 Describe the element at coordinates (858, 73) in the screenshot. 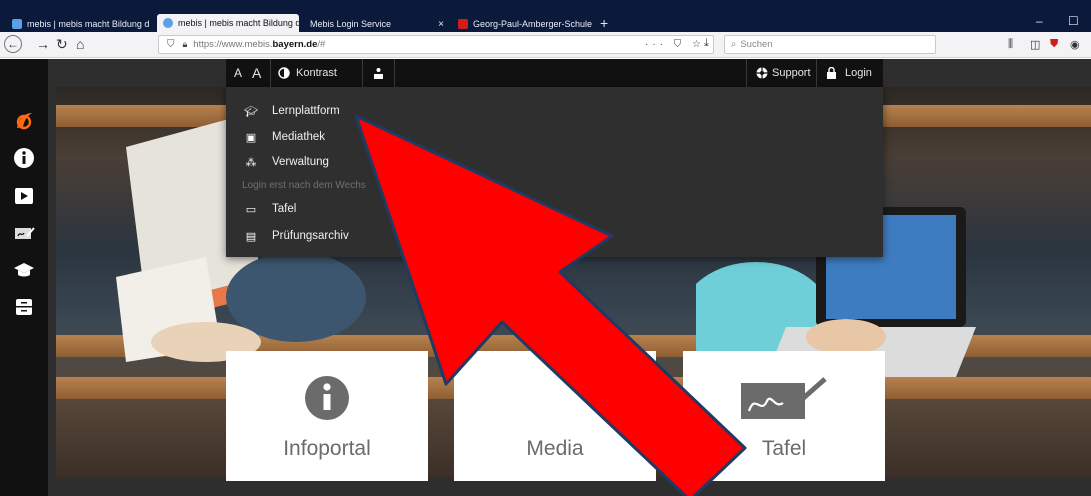

I see `login-label: Login` at that location.